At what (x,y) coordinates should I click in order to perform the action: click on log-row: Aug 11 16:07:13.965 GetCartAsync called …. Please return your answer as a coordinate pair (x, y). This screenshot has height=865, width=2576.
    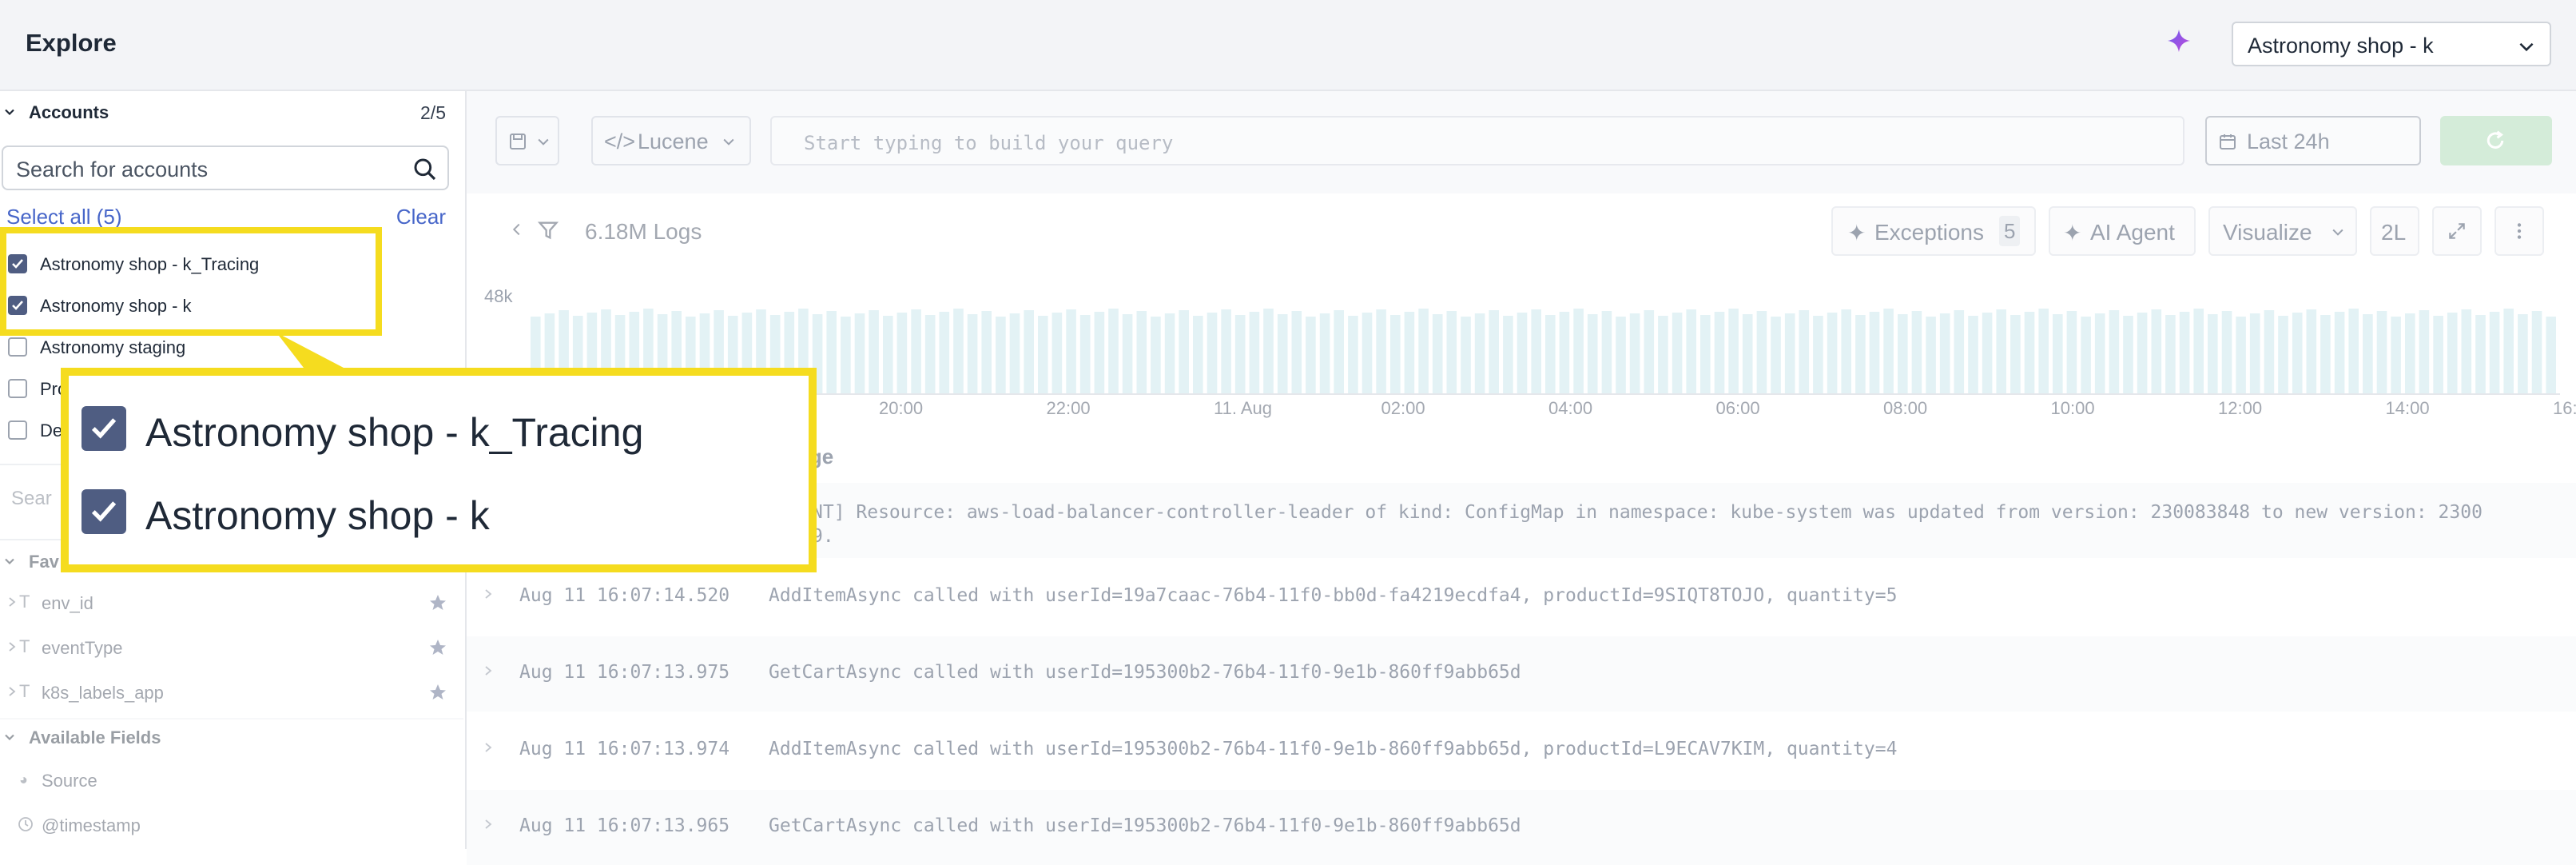
    Looking at the image, I should click on (1521, 827).